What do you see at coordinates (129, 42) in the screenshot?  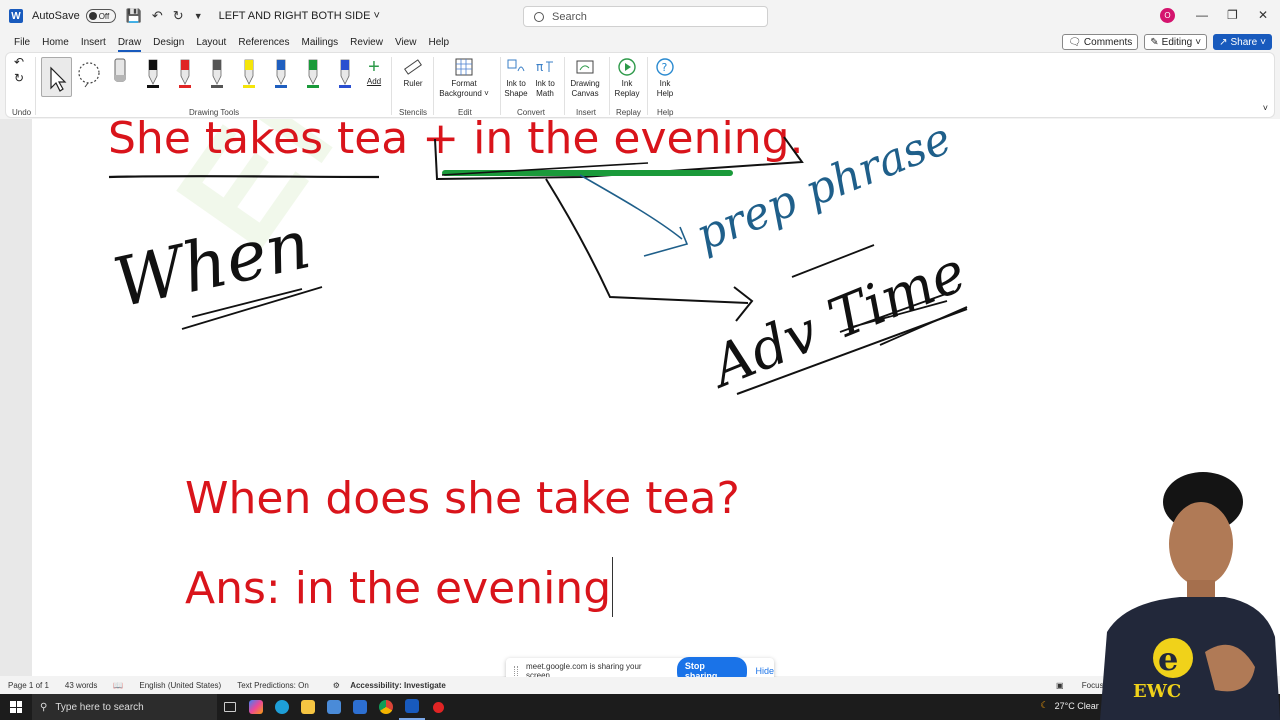 I see `tab-draw: Draw` at bounding box center [129, 42].